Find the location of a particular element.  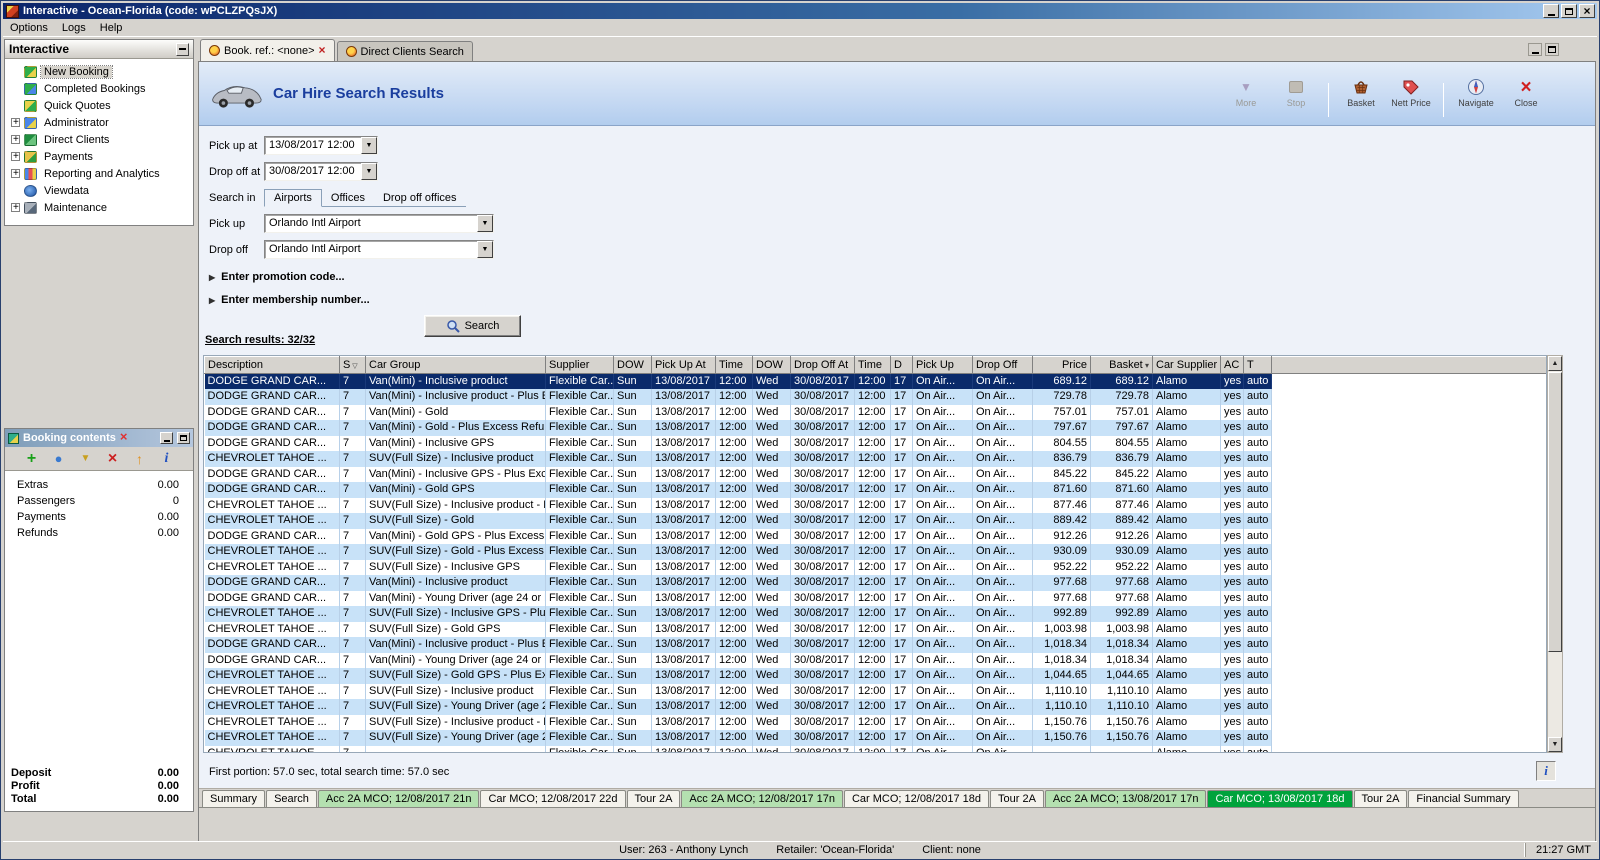

itinerary-tab: Car MCO; 12/08/2017 22d is located at coordinates (553, 798).